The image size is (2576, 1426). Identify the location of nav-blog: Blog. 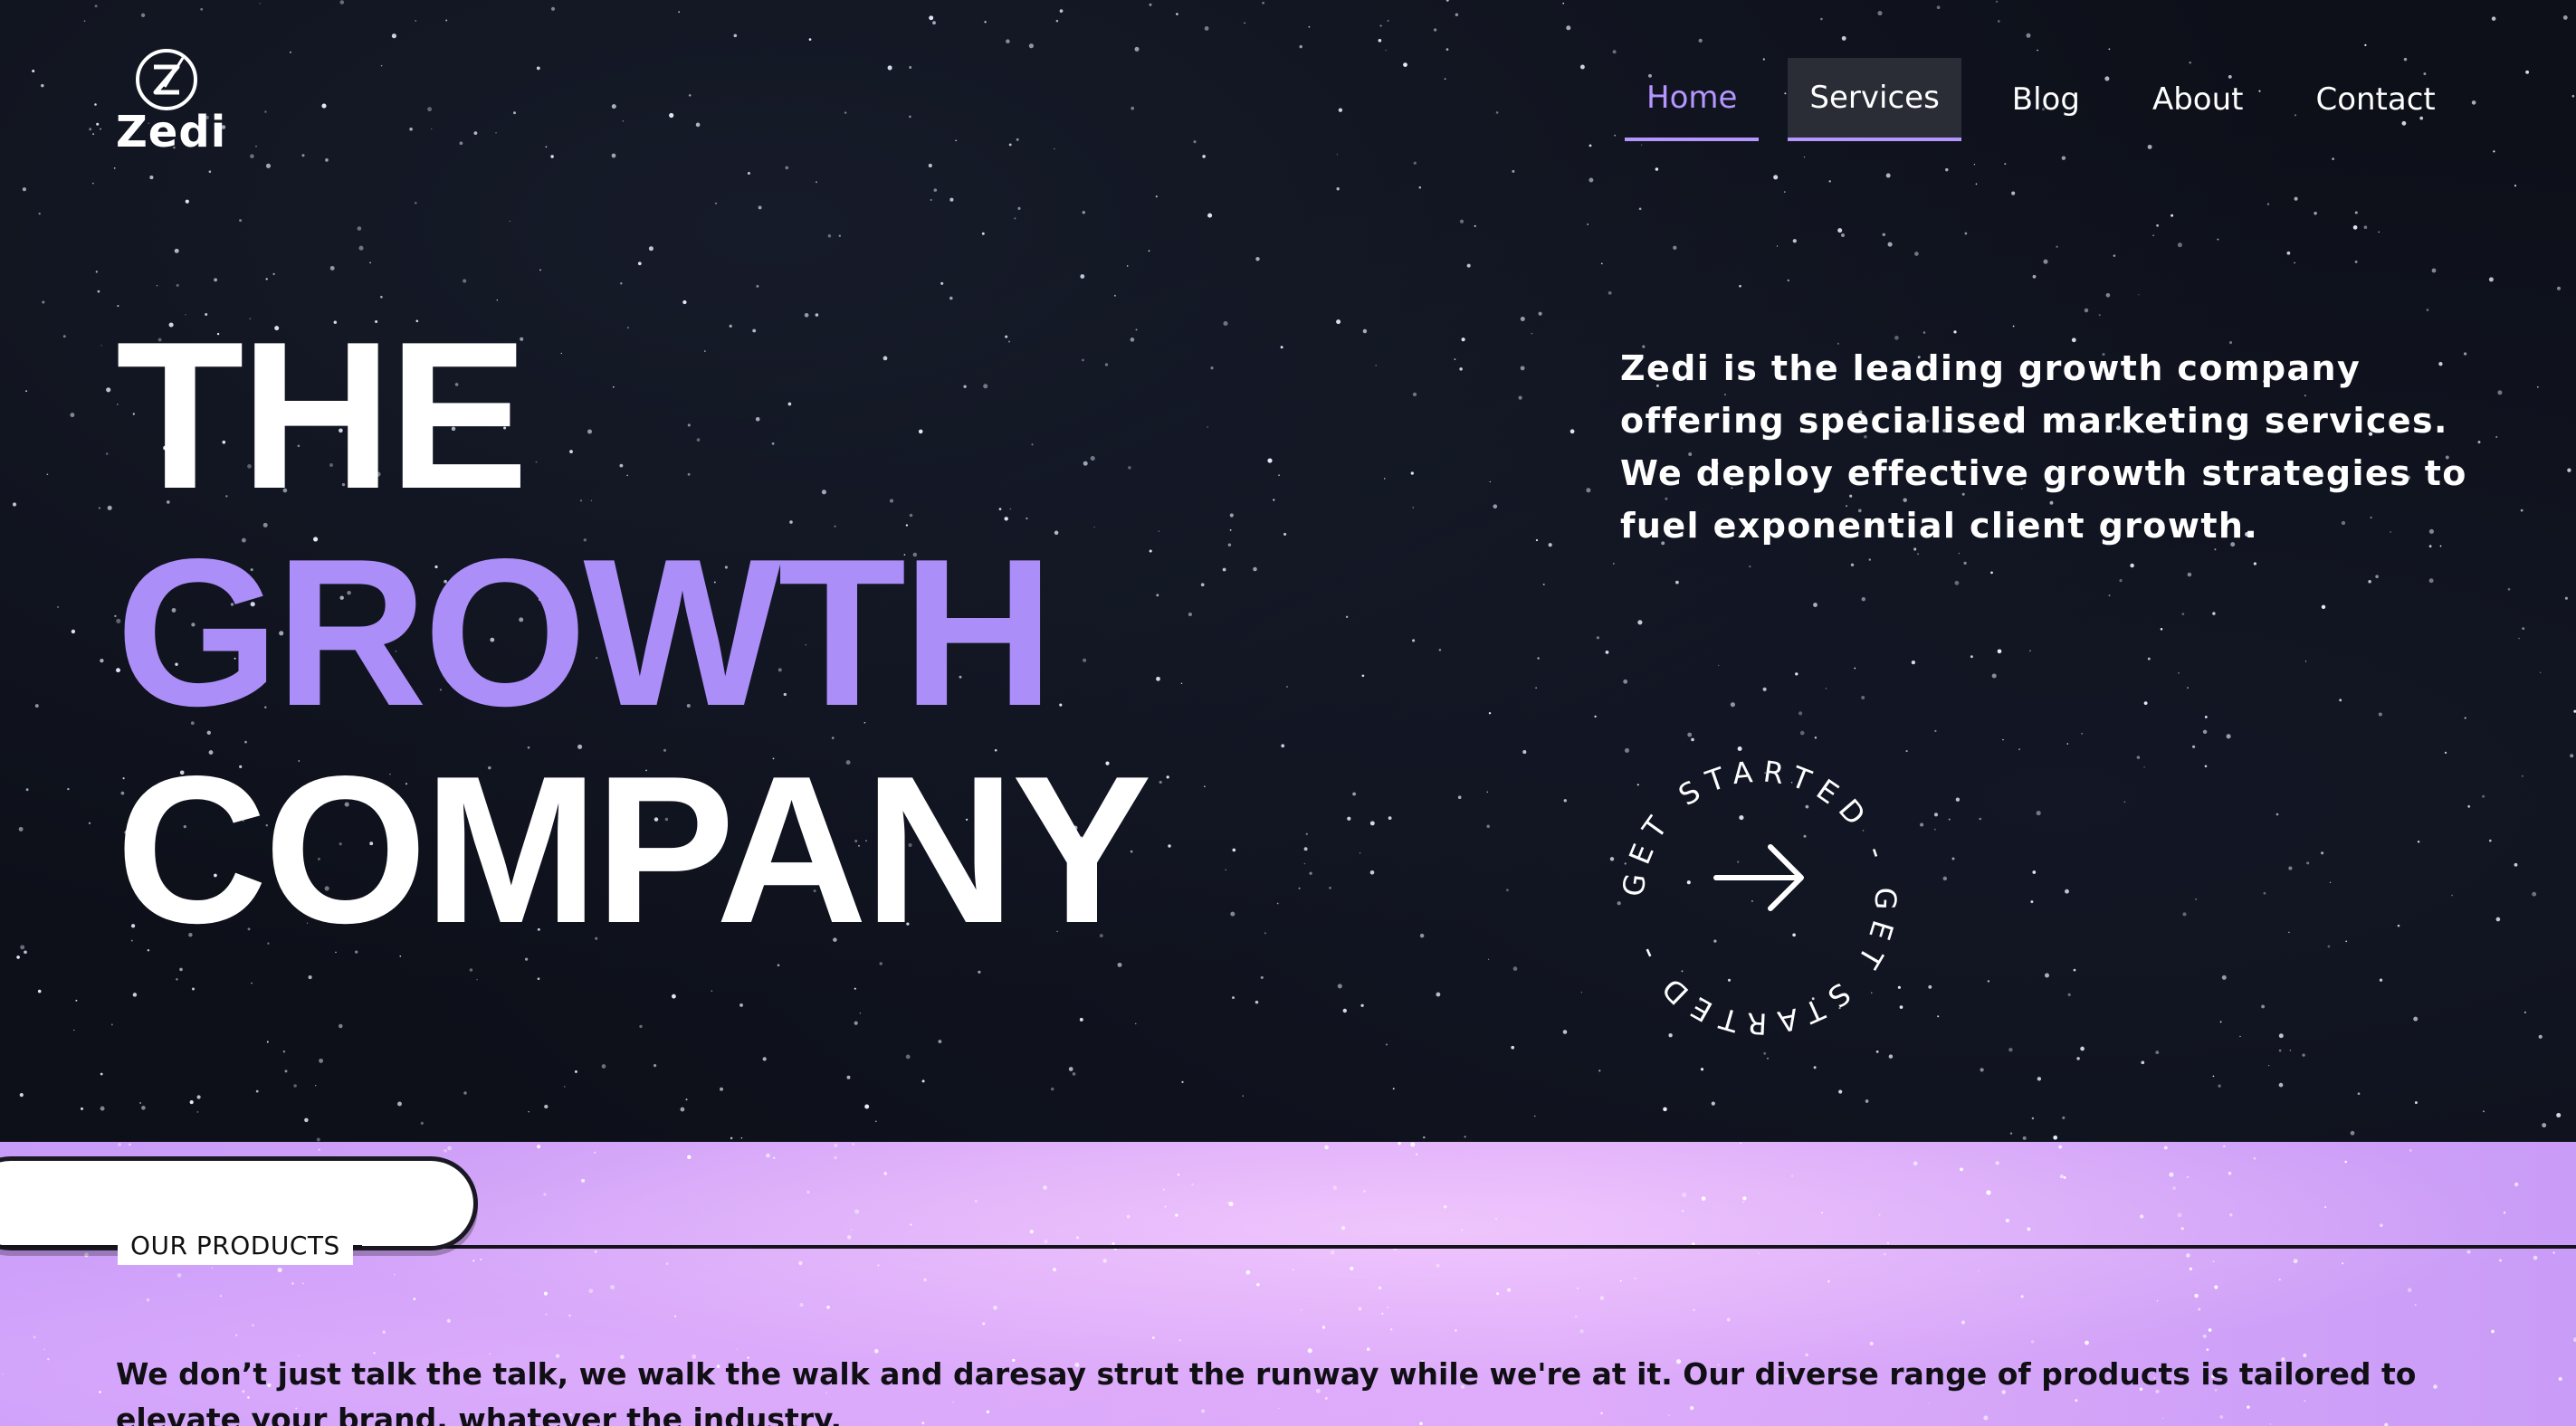
(2046, 99).